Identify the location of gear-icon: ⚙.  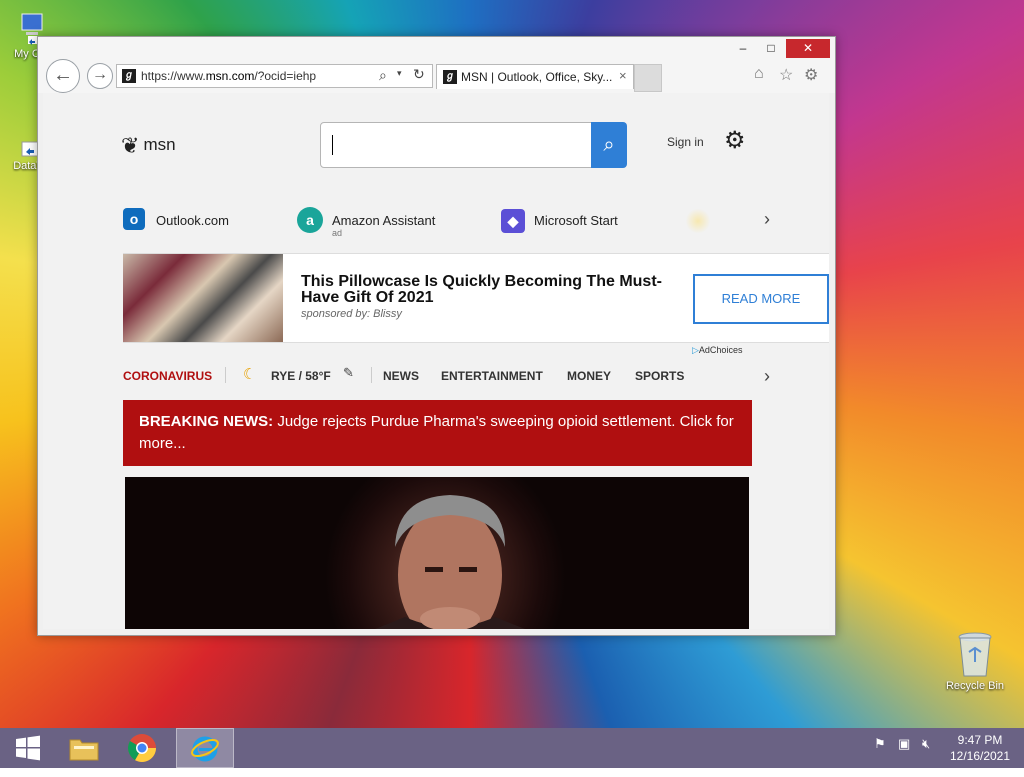
(735, 140).